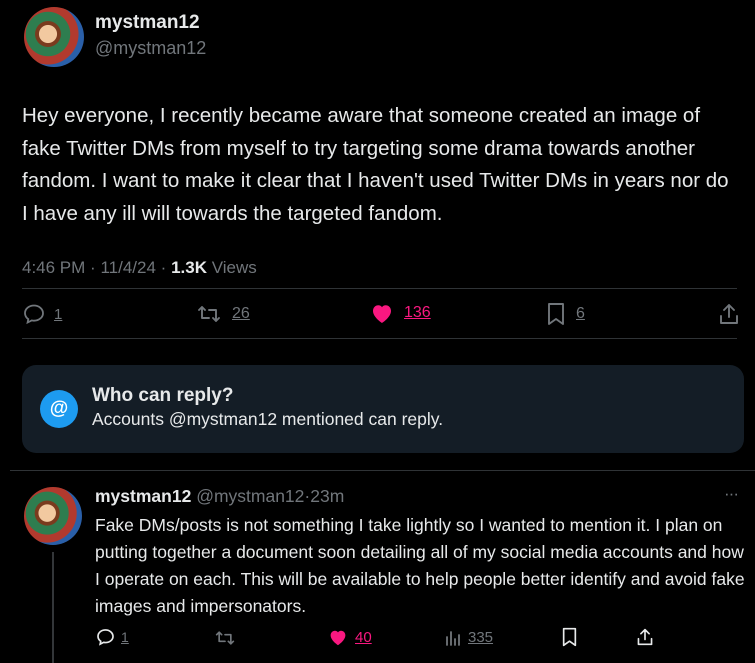 This screenshot has width=755, height=663. Describe the element at coordinates (54, 267) in the screenshot. I see `post-time: 4:46 PM` at that location.